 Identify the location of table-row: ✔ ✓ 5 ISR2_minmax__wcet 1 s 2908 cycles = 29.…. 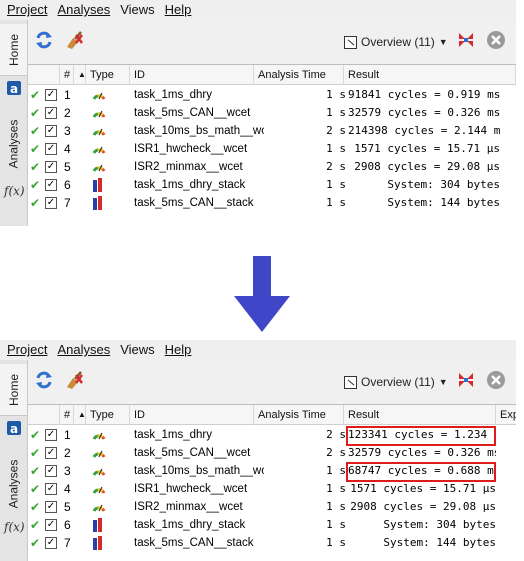
(272, 507).